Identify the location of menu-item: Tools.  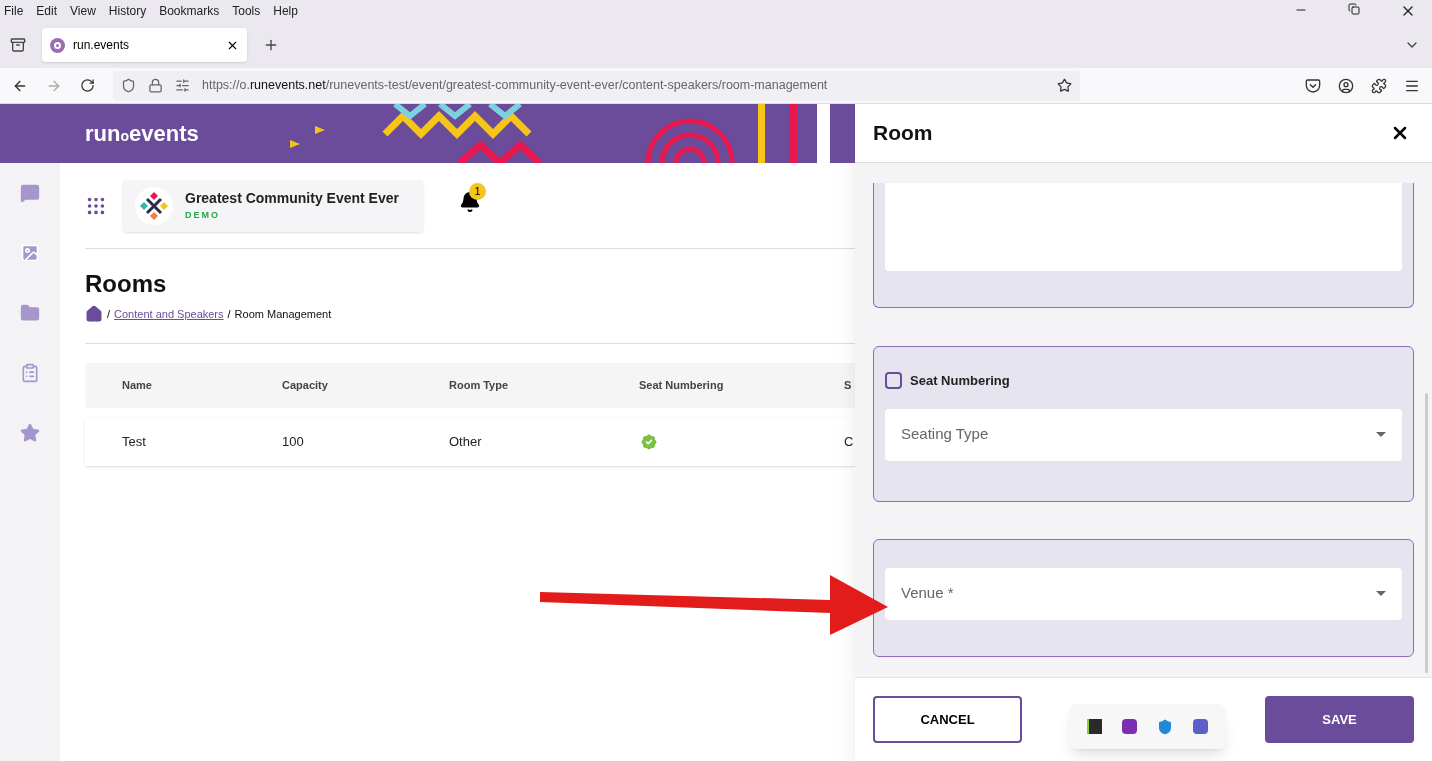
(246, 11).